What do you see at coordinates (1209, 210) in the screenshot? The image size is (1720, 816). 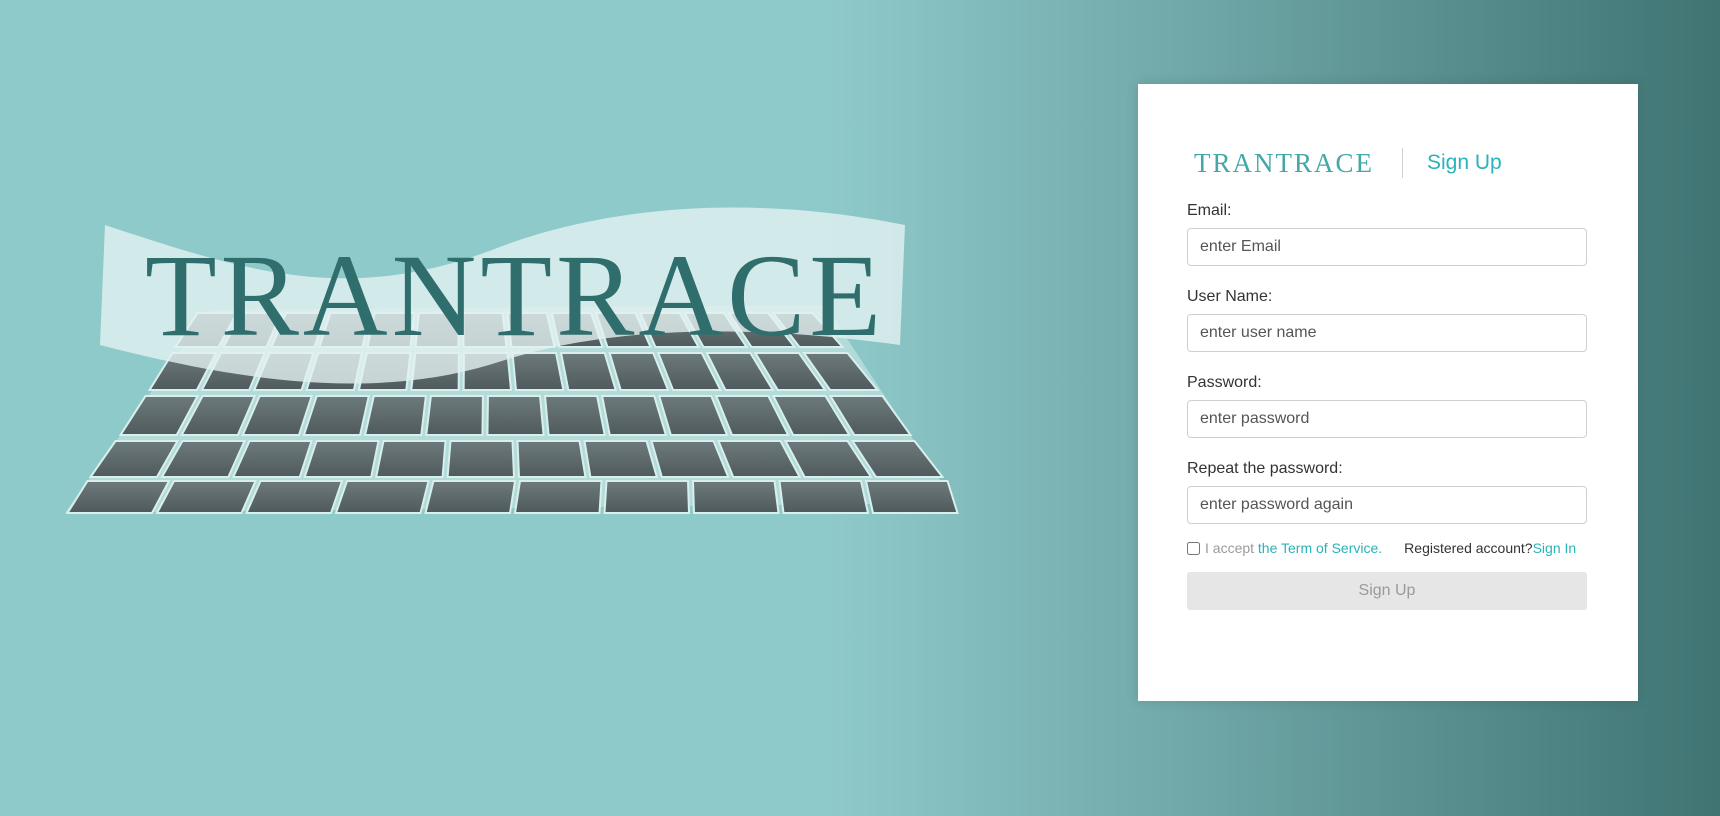 I see `email-label: Email:` at bounding box center [1209, 210].